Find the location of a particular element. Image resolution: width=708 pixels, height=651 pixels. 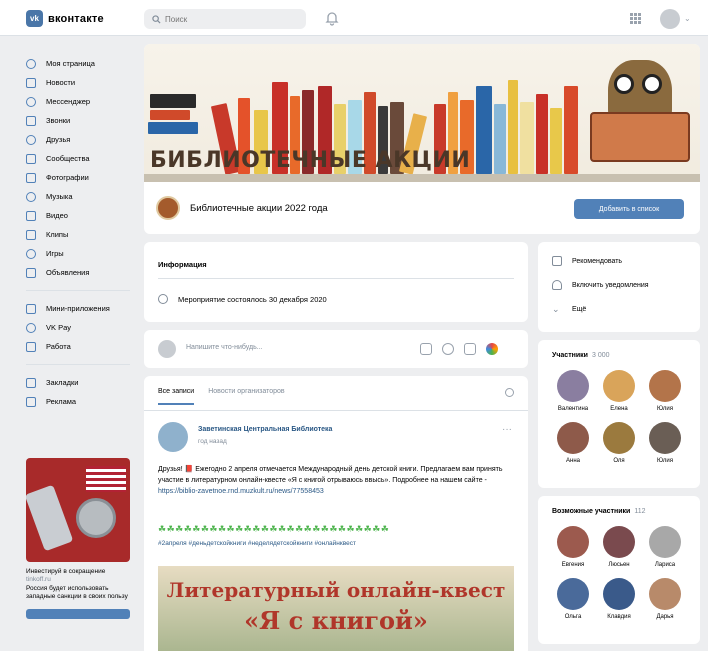

possible-members-title: Возможные участники 112 is located at coordinates (599, 511).